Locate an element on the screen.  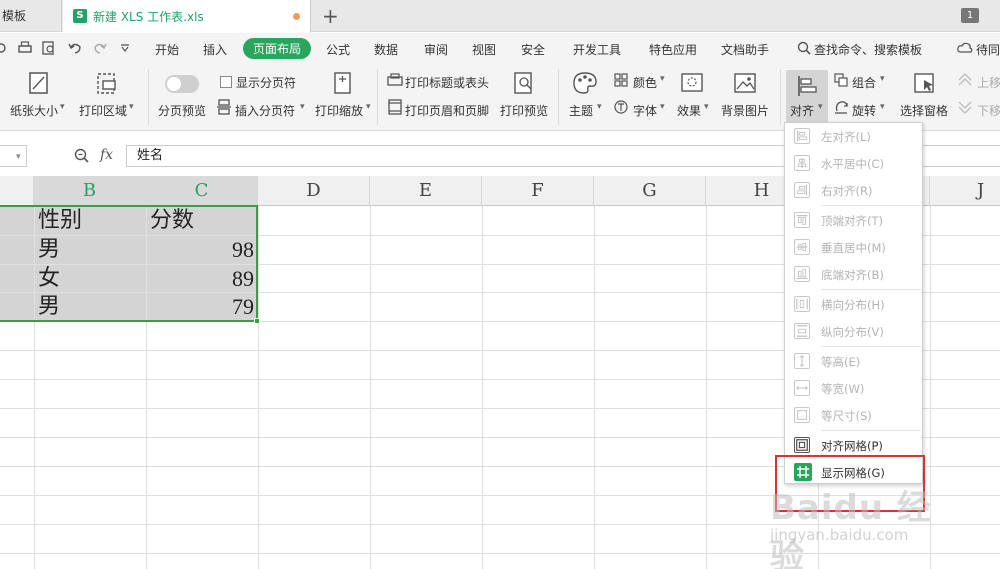
paper-size-chevron-icon: ▾ is located at coordinates (62, 107).